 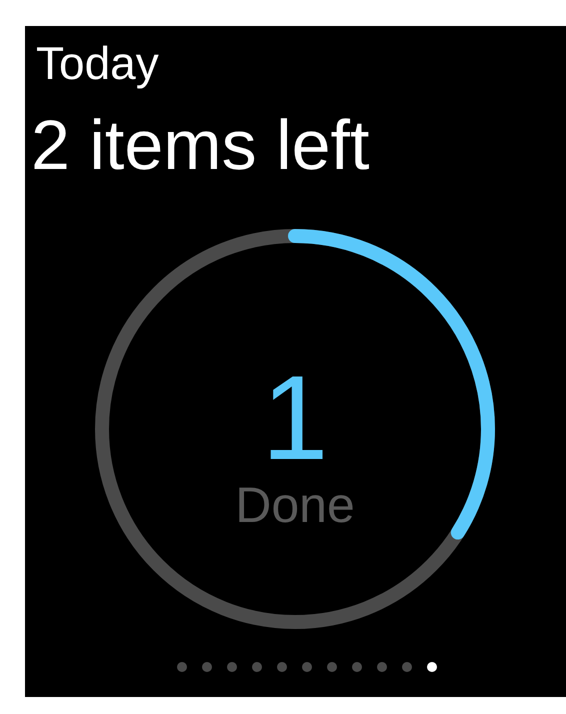 I want to click on done-count: 1, so click(x=295, y=418).